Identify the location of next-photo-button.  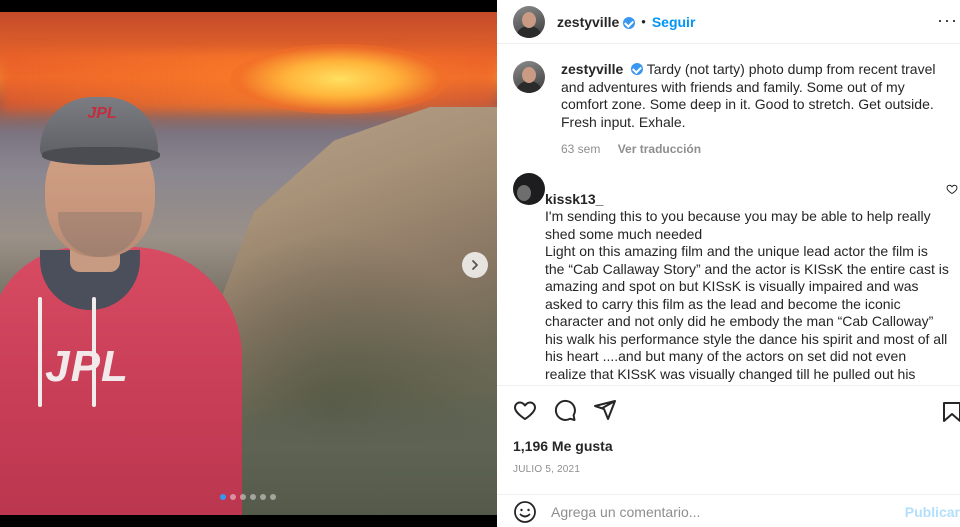
(475, 265).